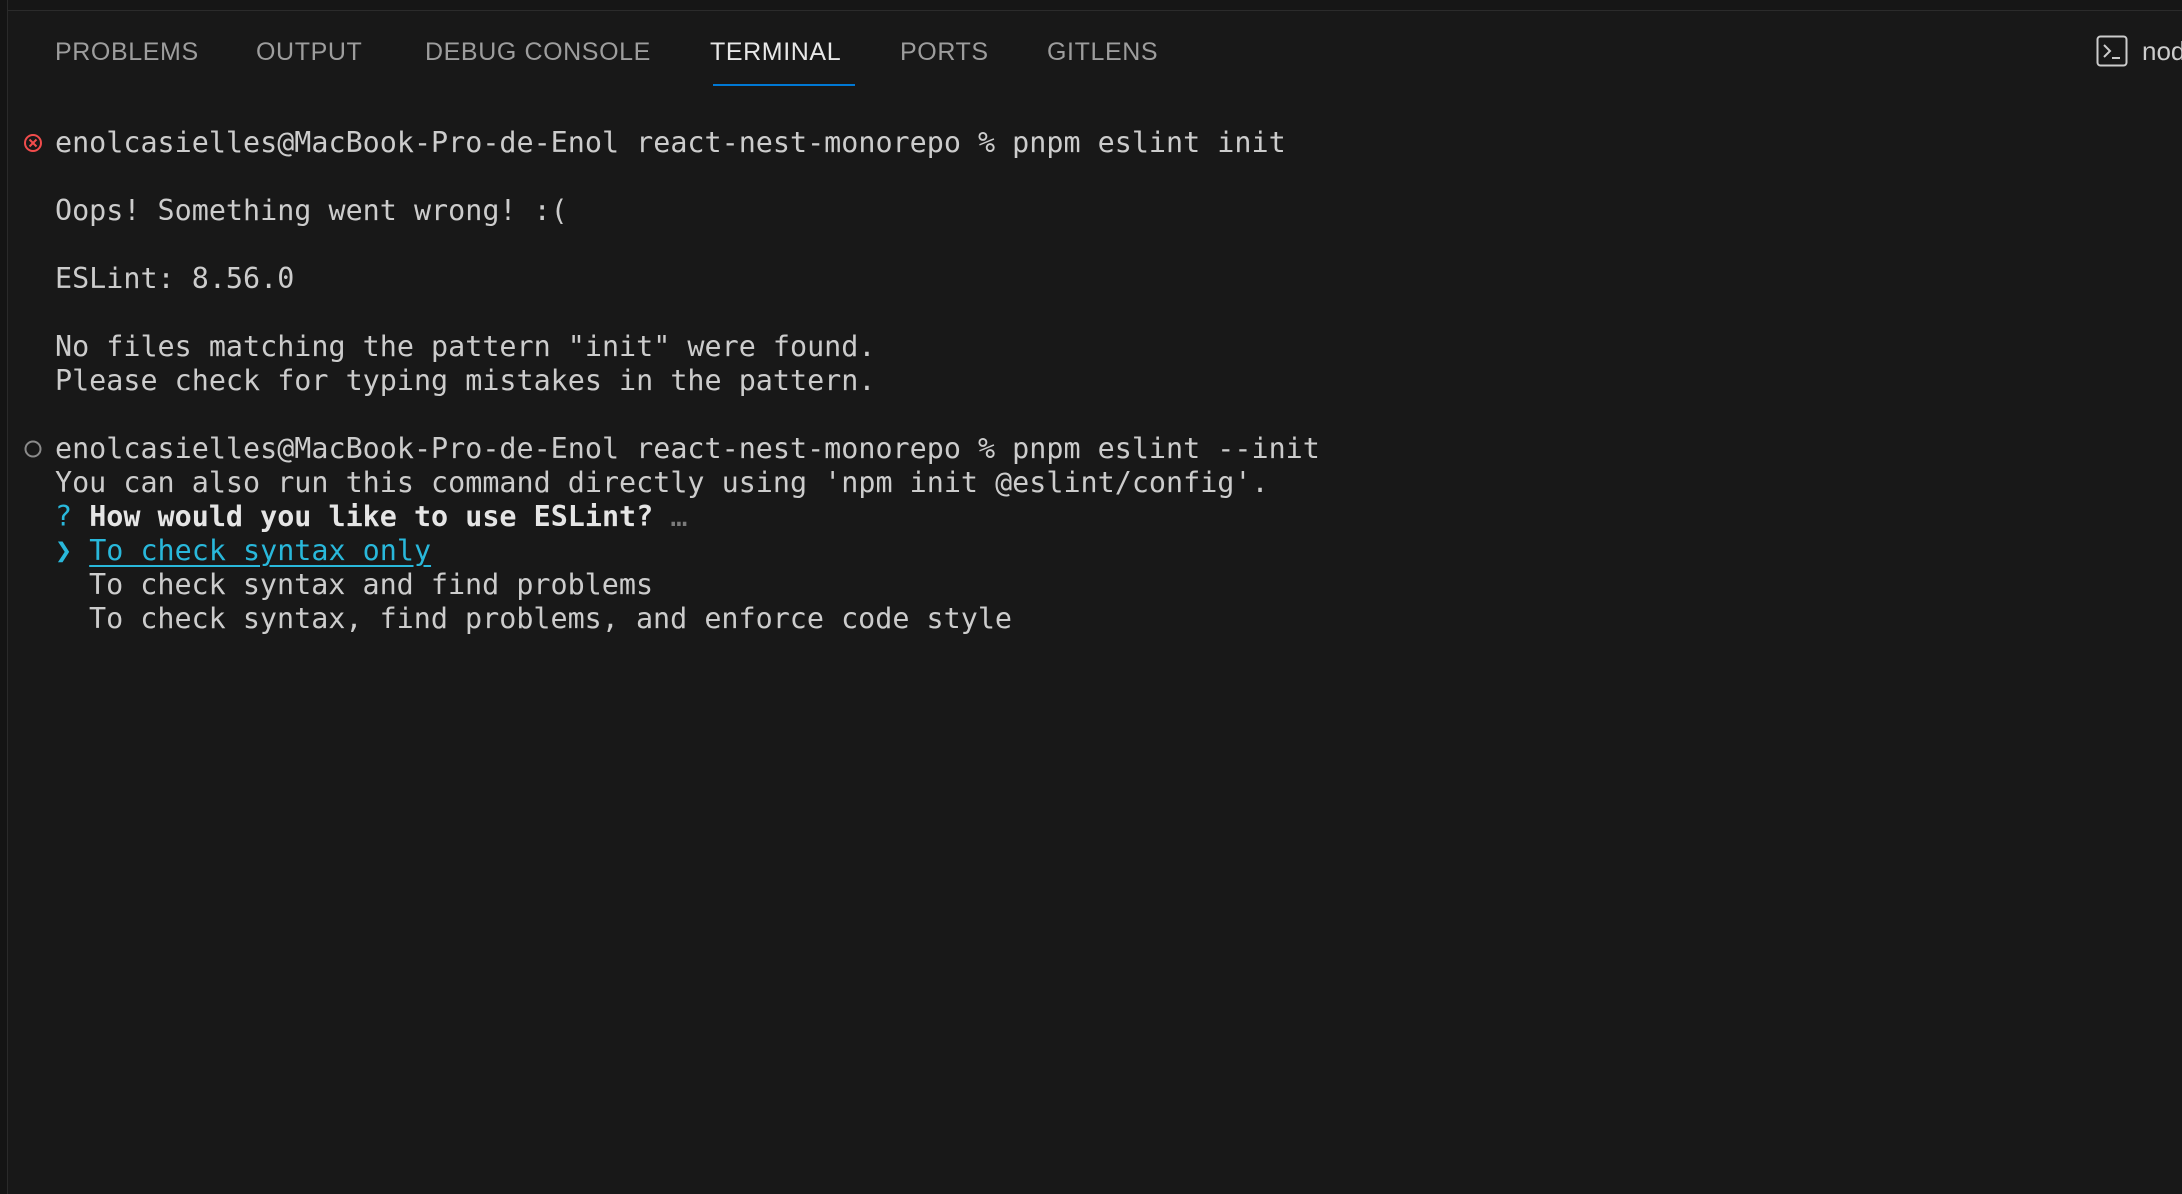 The height and width of the screenshot is (1194, 2182). What do you see at coordinates (2139, 51) in the screenshot?
I see `terminal-selector: node` at bounding box center [2139, 51].